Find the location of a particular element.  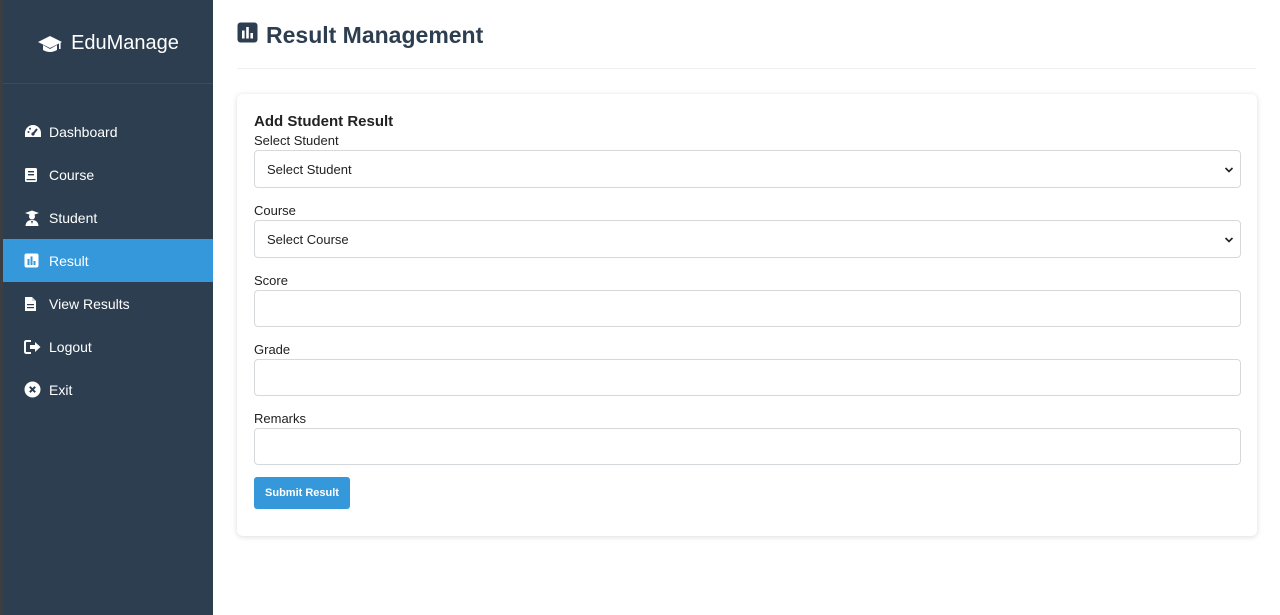

score-label: Score is located at coordinates (271, 280).